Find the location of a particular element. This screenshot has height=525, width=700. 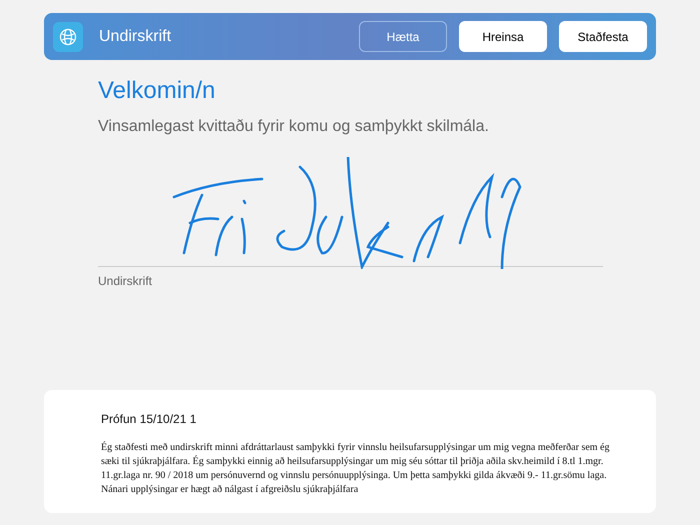

terms-text: Ég staðfesti með undirskrift minni afdráttarlaust samþykki fyrir vinnslu heilsufarsupplýsingar um mig vegna meðferðar sem ég sæki til sjúkraþjálfara. Ég samþykki einnig að heilsufarsupplýsingar um mig séu sóttar til þriðja aðila skv.heimild í 8.tl 1.mgr. 11.gr.laga nr. 90 / 2018 um persónuvernd og vinnslu persónuupplýsinga. Um þetta samþykki gilda ákvæði 9.- 11.gr.sömu laga. Nánari upplýsingar er hægt að nálgast í afgreiðslu sjúkraþjálfara is located at coordinates (355, 469).